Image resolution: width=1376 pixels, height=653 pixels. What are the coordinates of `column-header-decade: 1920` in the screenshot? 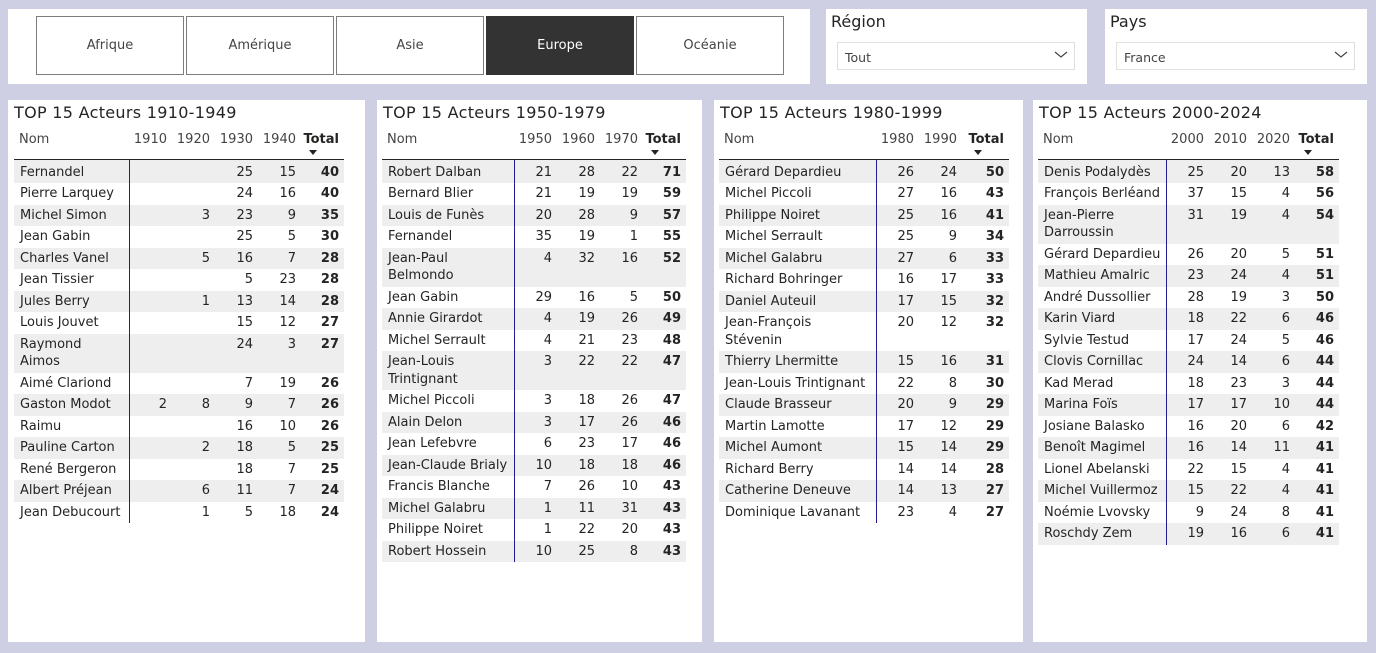 It's located at (193, 143).